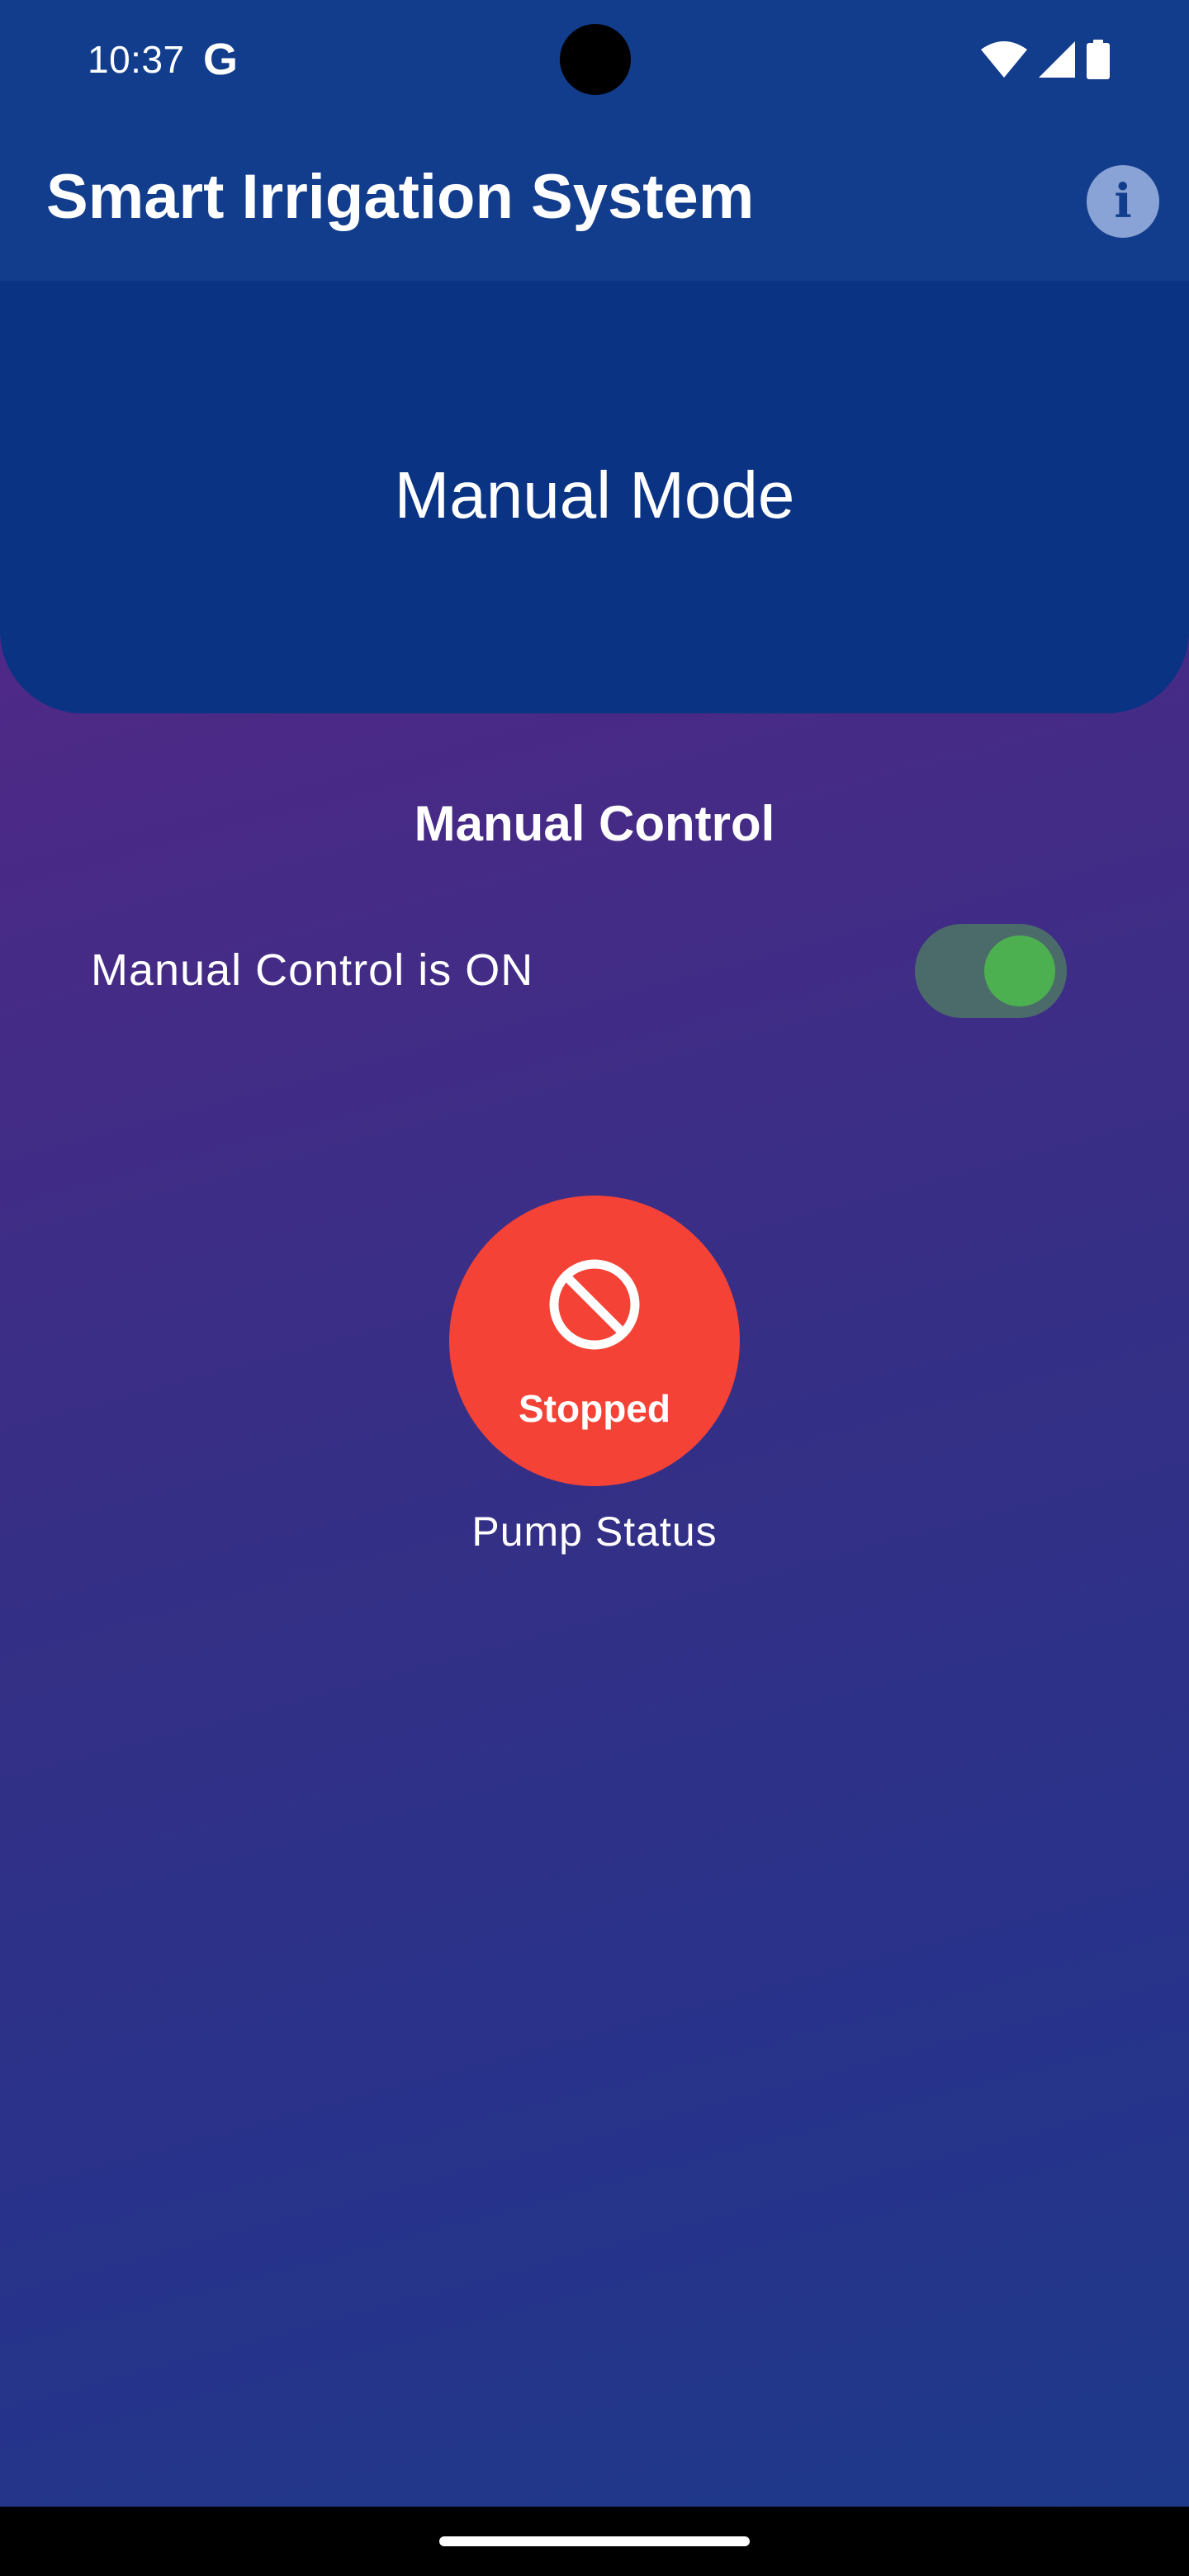  What do you see at coordinates (579, 970) in the screenshot?
I see `manual-control-row: Manual Control is ON` at bounding box center [579, 970].